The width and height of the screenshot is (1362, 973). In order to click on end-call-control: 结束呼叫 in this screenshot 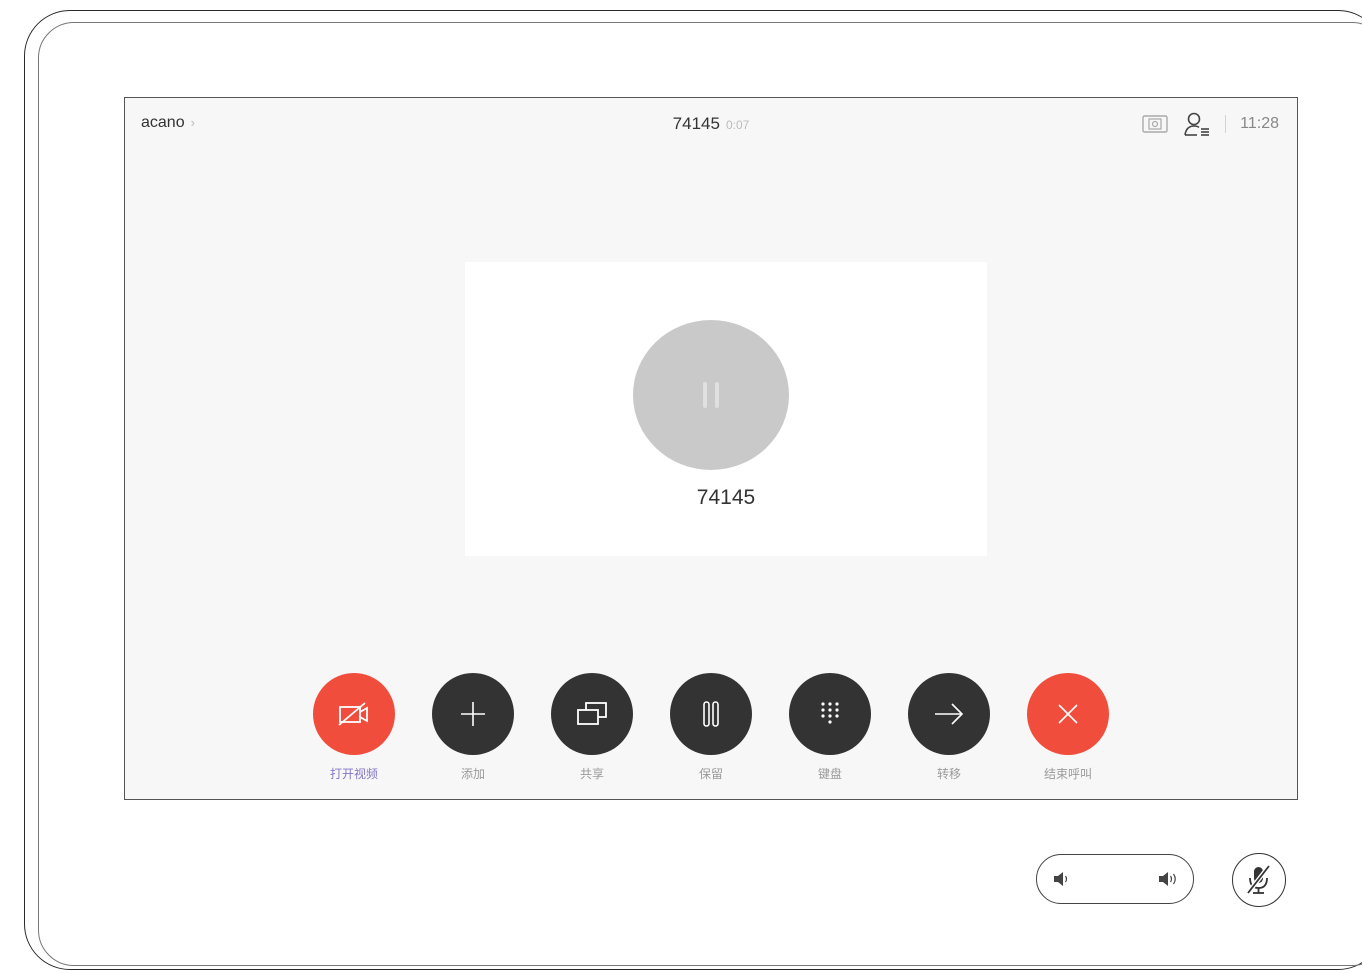, I will do `click(1068, 727)`.